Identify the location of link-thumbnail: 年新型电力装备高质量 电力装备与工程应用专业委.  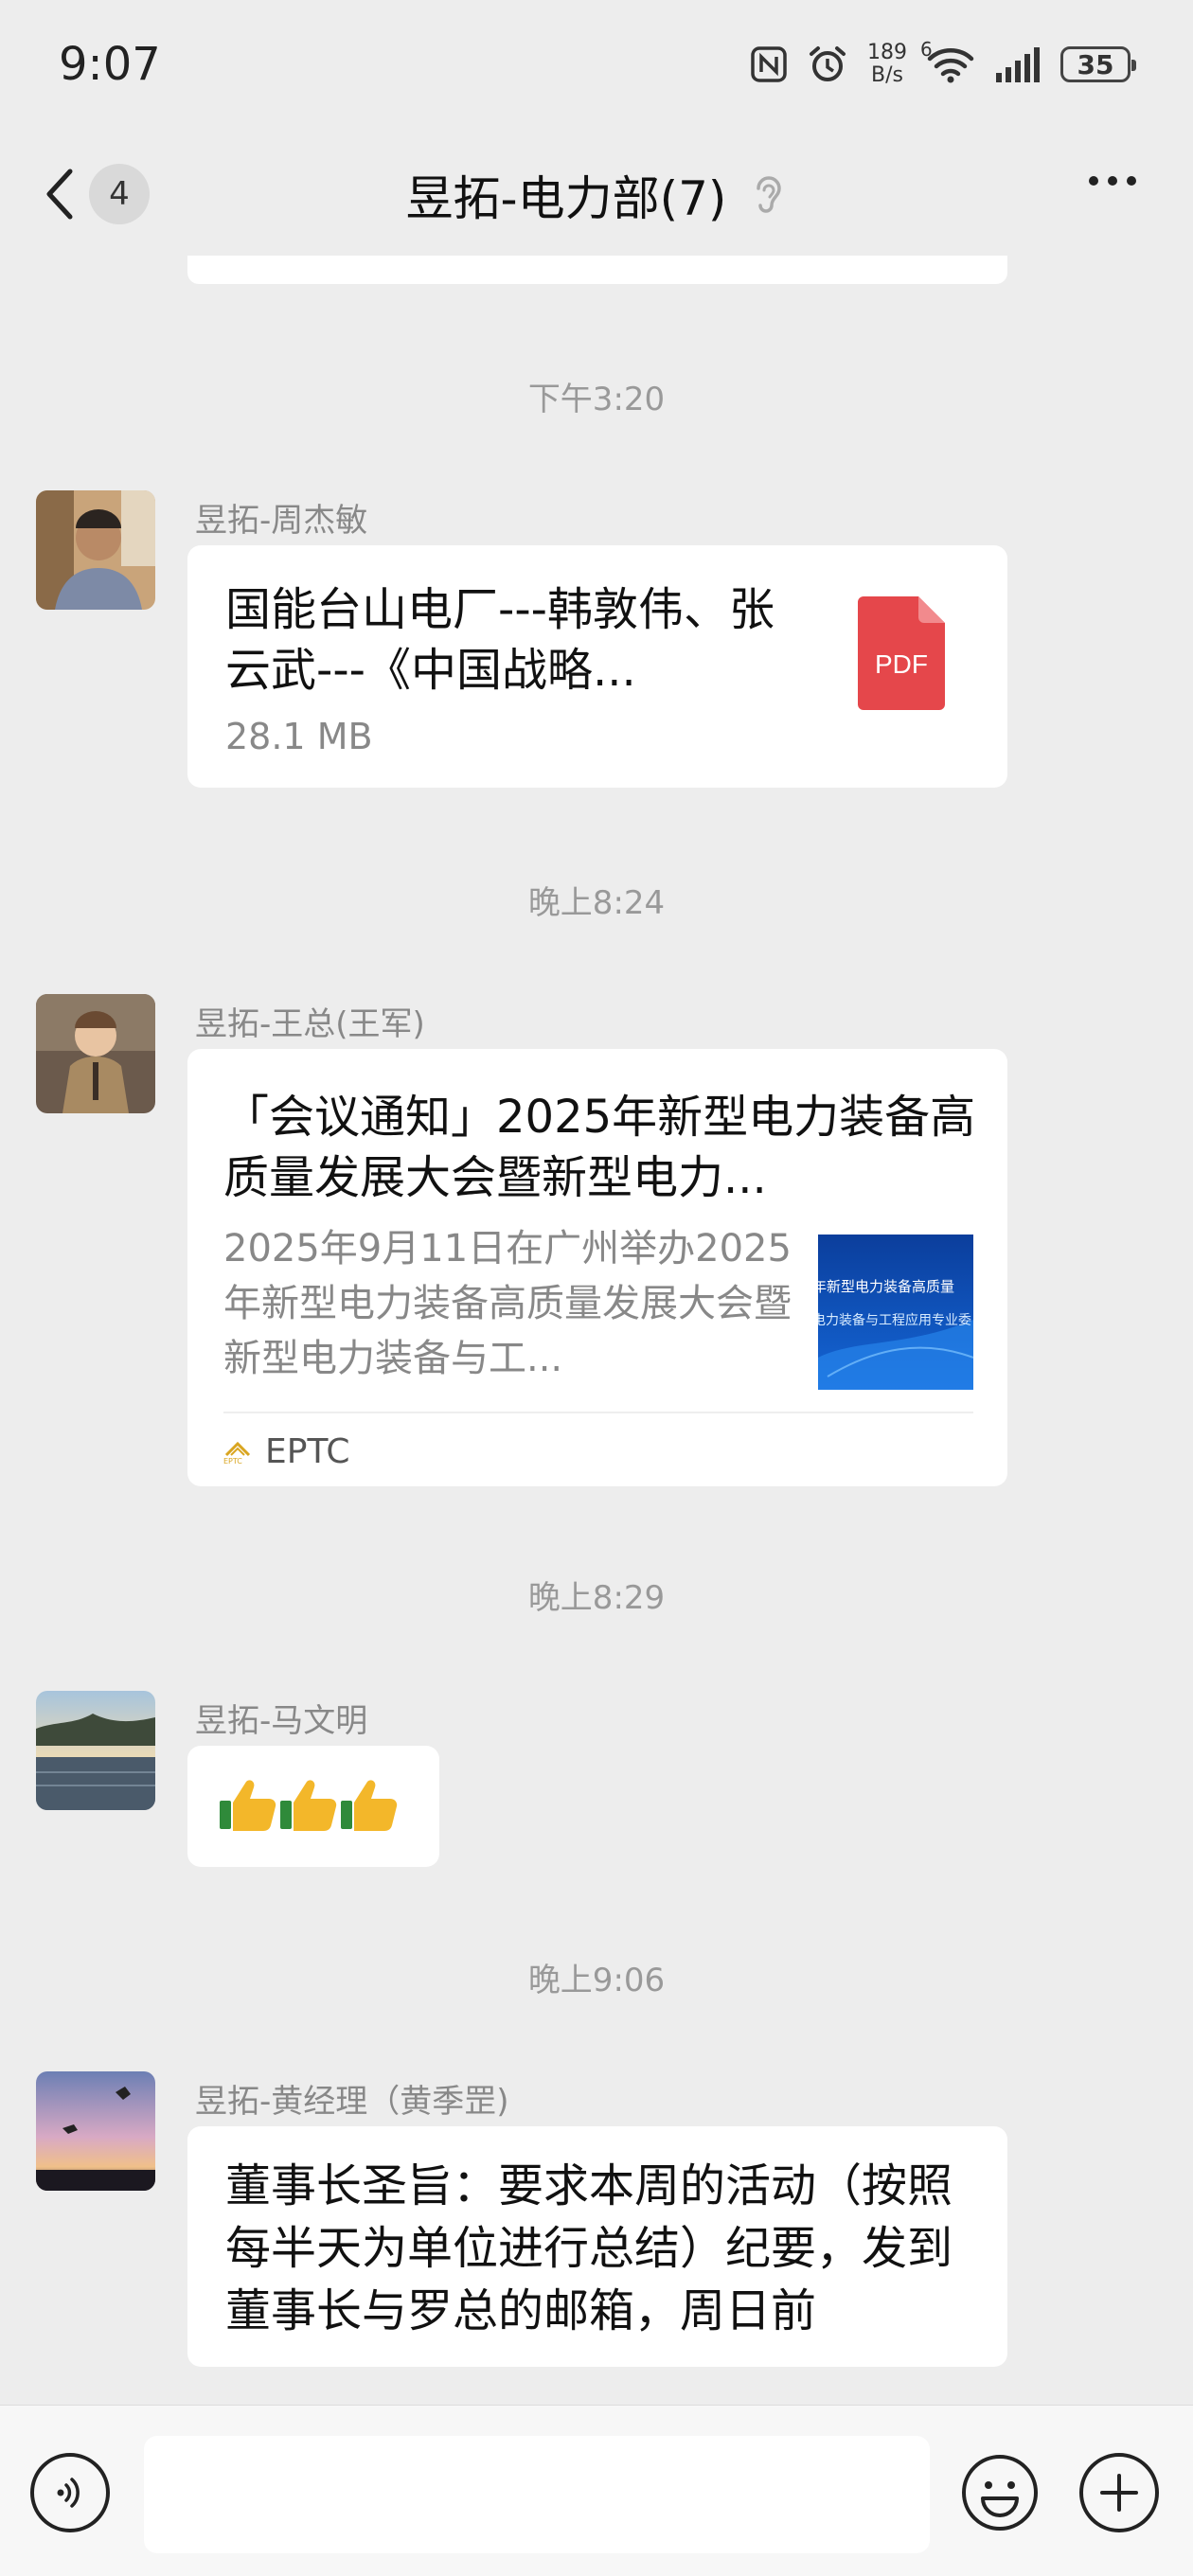
(895, 1313).